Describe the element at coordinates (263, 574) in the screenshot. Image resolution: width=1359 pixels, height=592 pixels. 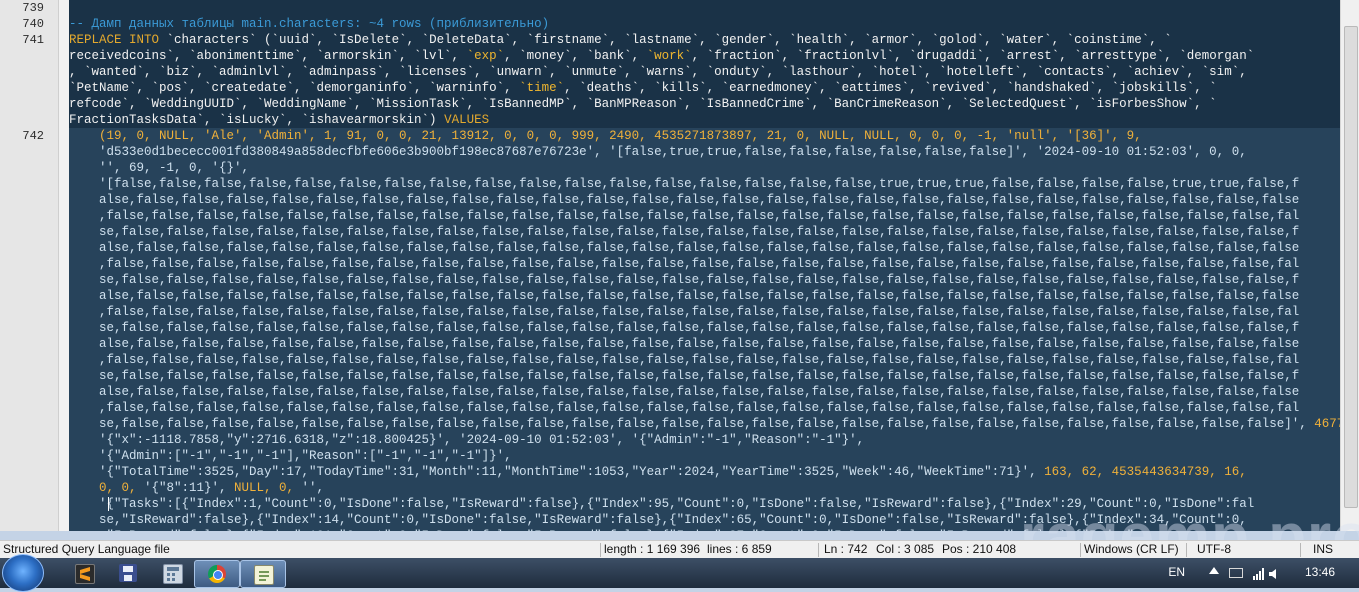
I see `taskbar-notepad` at that location.